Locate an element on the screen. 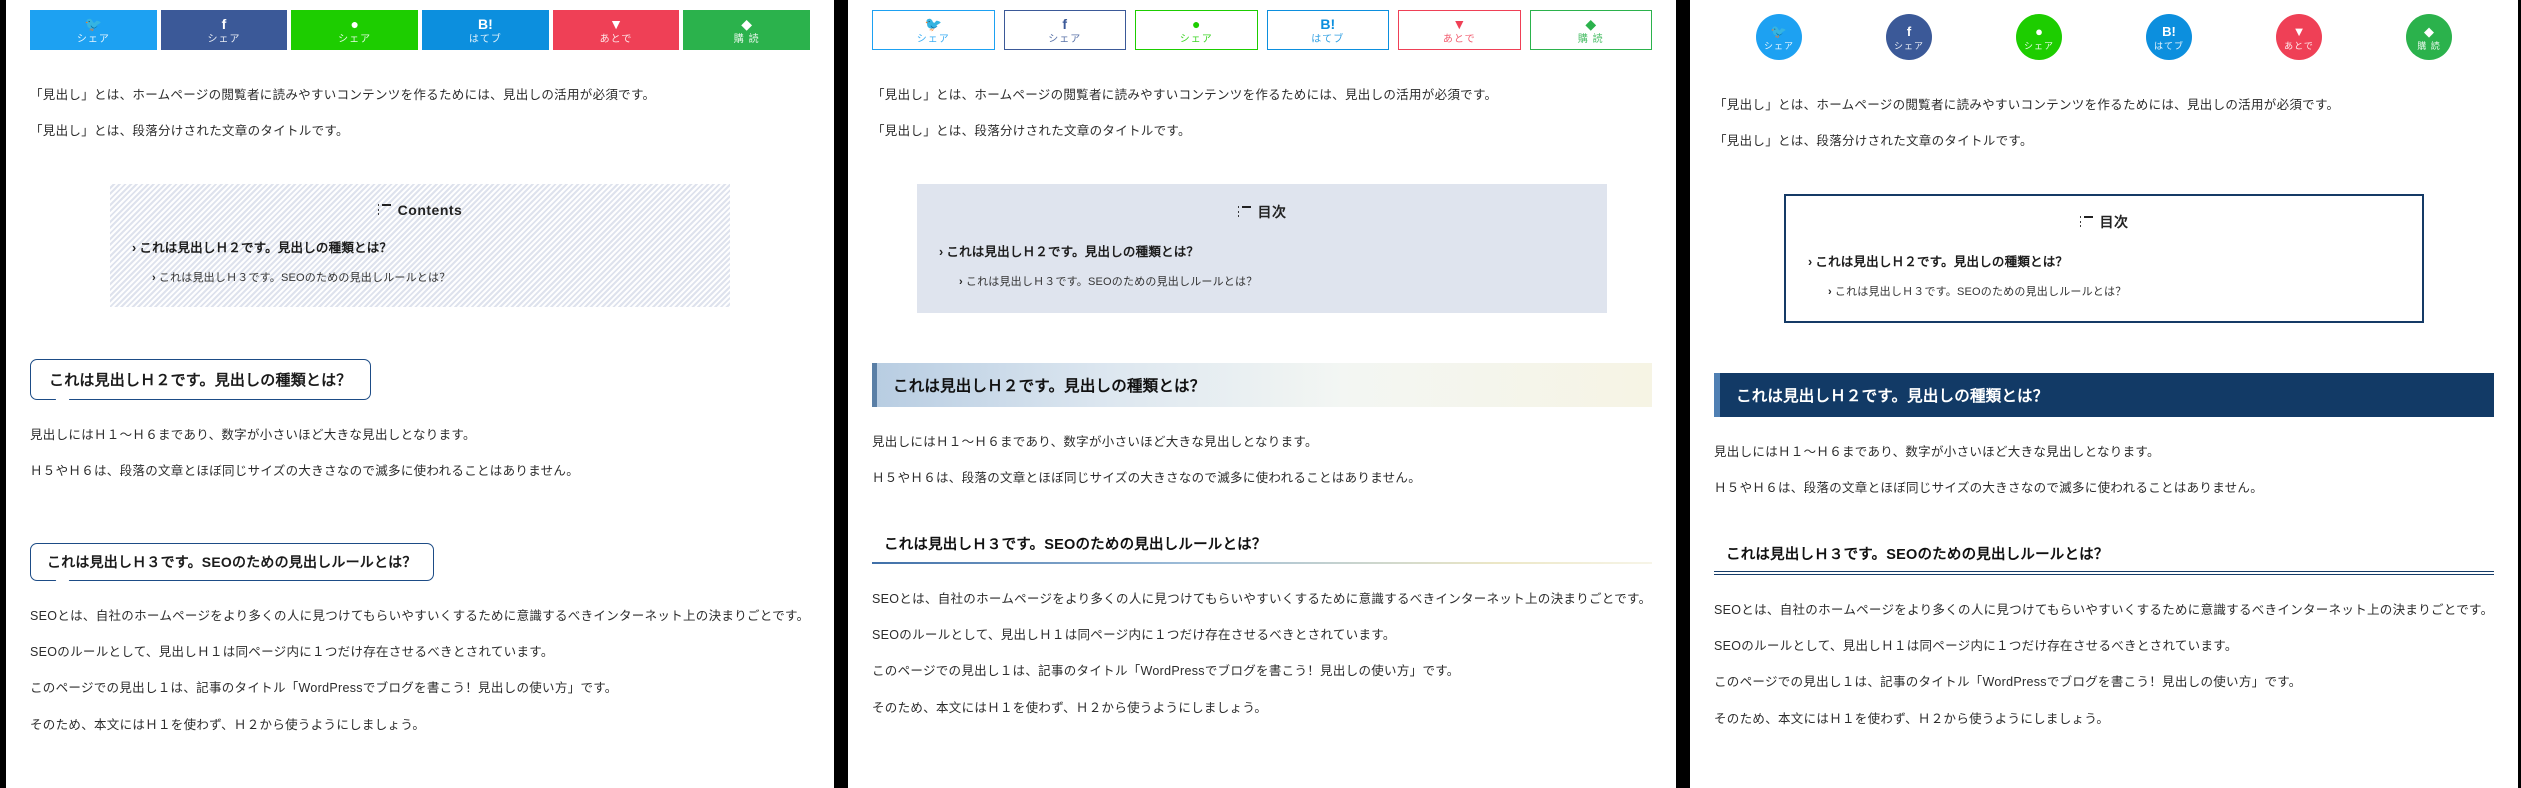 The height and width of the screenshot is (788, 2521). facebook-f-icon: f is located at coordinates (224, 23).